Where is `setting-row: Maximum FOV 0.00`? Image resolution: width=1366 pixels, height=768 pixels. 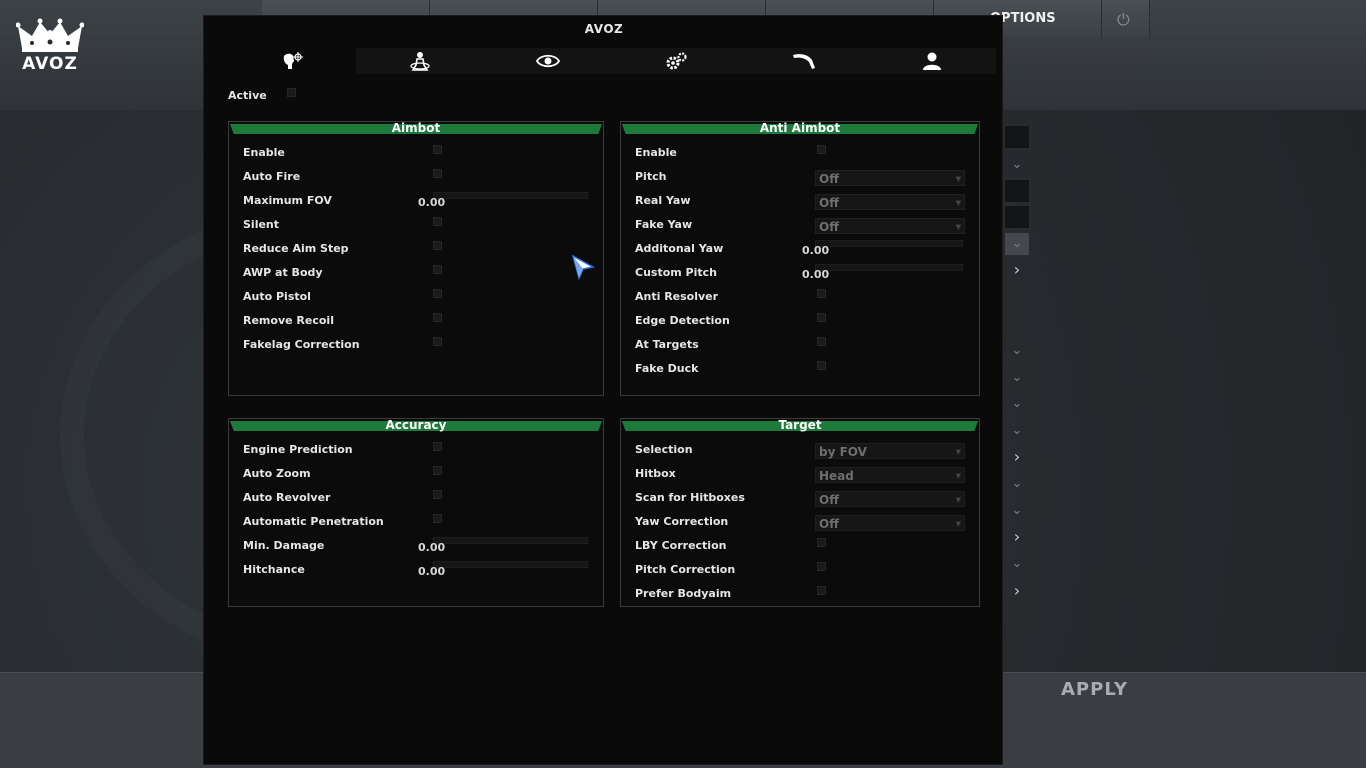 setting-row: Maximum FOV 0.00 is located at coordinates (423, 203).